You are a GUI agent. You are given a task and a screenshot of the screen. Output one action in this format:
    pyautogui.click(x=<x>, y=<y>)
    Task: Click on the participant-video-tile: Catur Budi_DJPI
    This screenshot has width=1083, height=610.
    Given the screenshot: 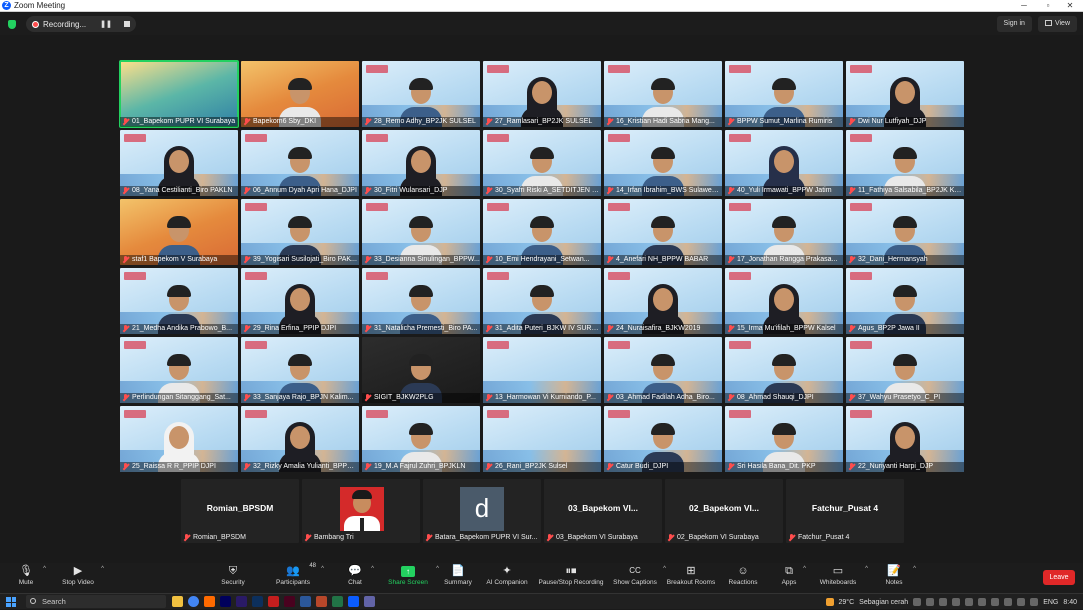 What is the action you would take?
    pyautogui.click(x=663, y=439)
    